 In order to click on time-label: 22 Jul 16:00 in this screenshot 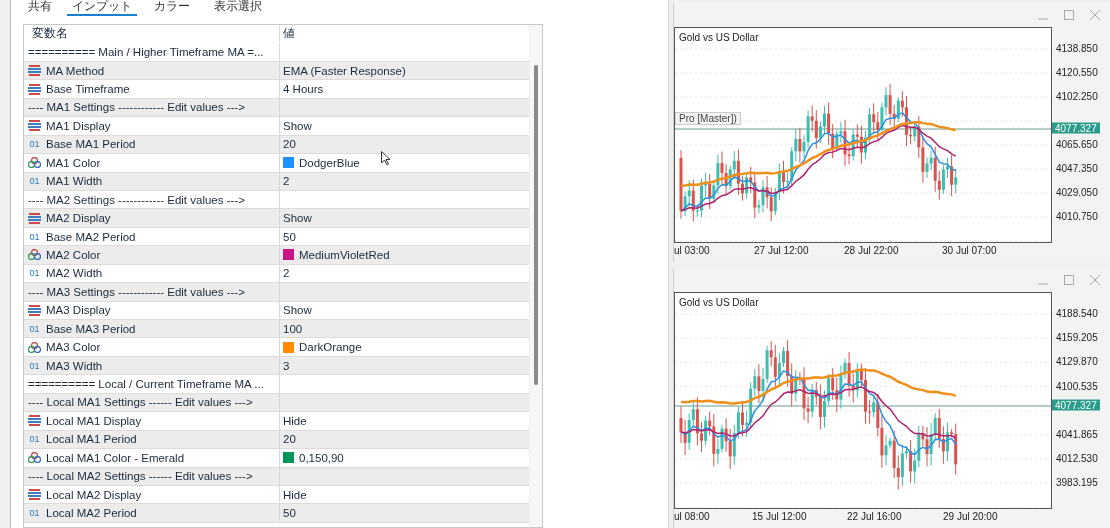, I will do `click(874, 516)`.